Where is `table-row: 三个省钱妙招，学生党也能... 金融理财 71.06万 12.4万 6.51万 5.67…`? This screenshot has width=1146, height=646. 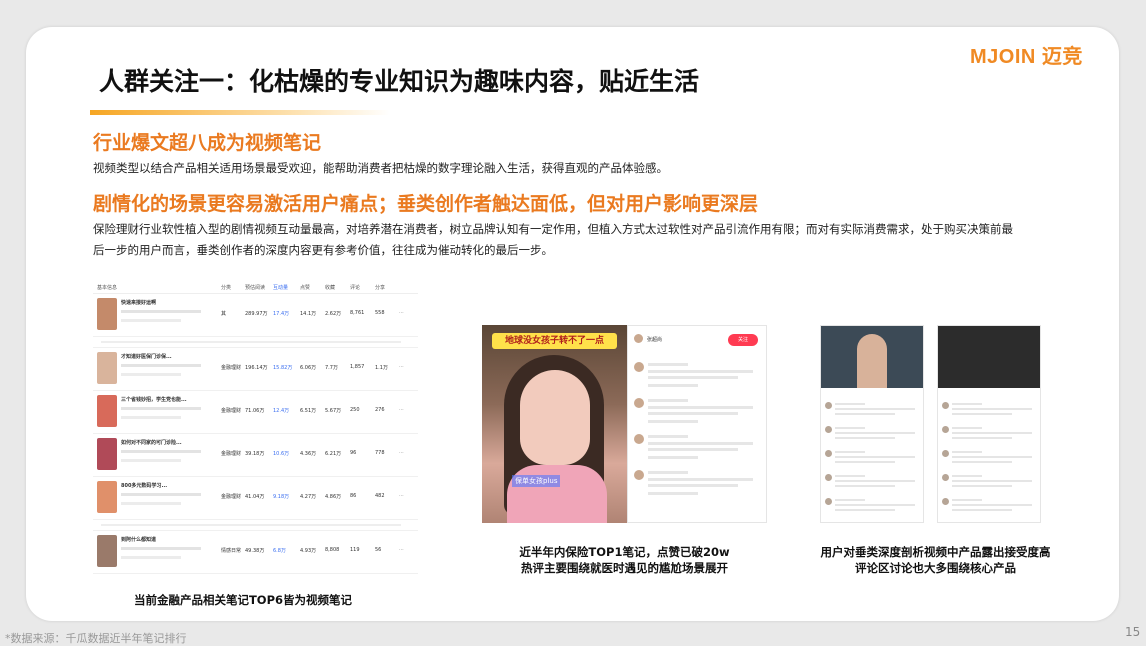 table-row: 三个省钱妙招，学生党也能... 金融理财 71.06万 12.4万 6.51万 5.67… is located at coordinates (255, 412).